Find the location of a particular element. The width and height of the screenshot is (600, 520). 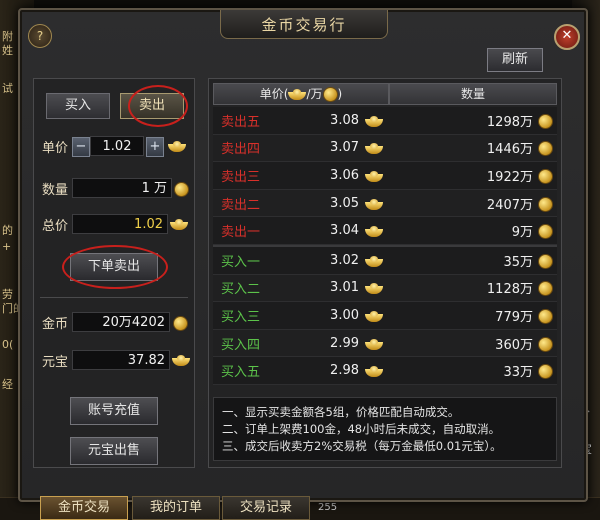

table-row: 买入四 2.99 360万 is located at coordinates (385, 343).